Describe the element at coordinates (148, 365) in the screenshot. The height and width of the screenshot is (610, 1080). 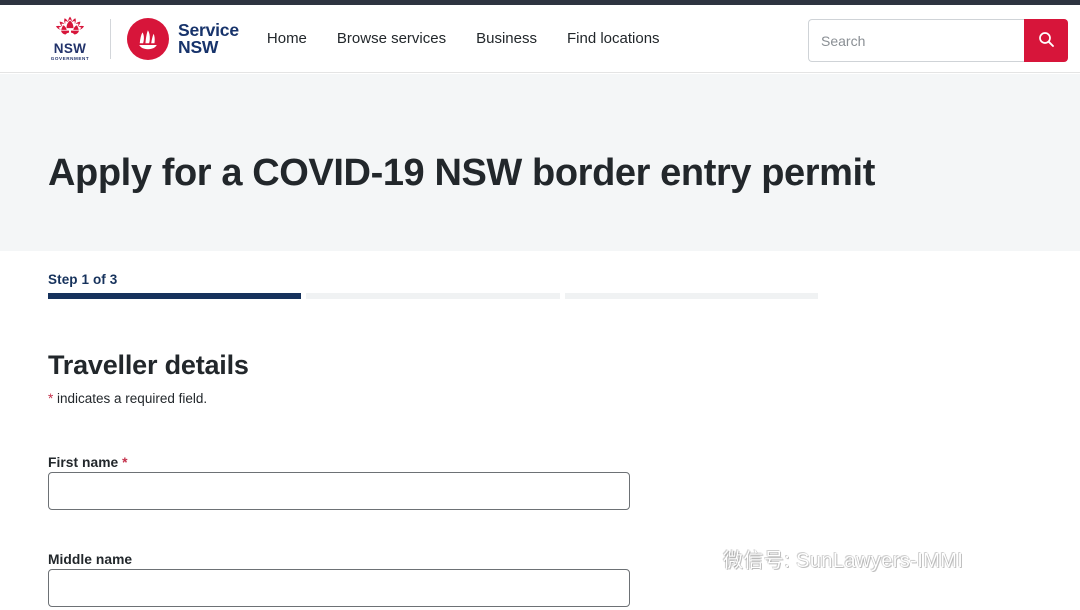
I see `form-section-title: Traveller details` at that location.